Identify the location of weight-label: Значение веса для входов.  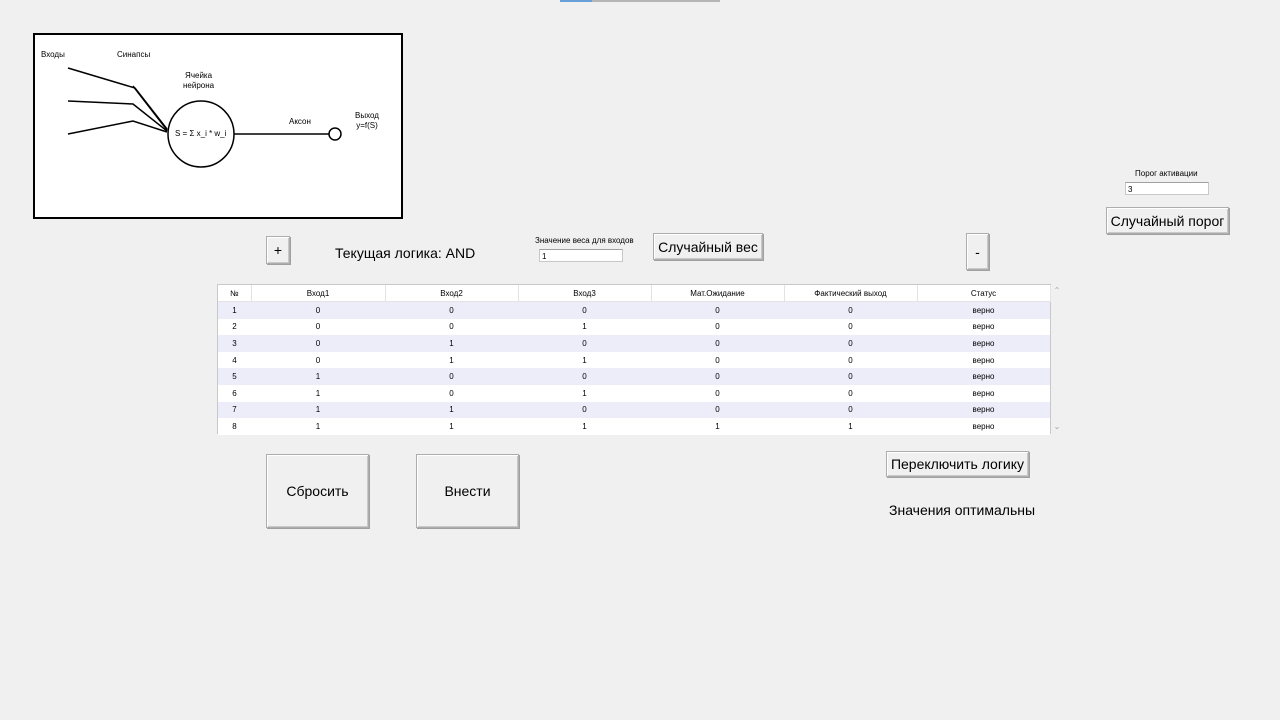
(584, 240).